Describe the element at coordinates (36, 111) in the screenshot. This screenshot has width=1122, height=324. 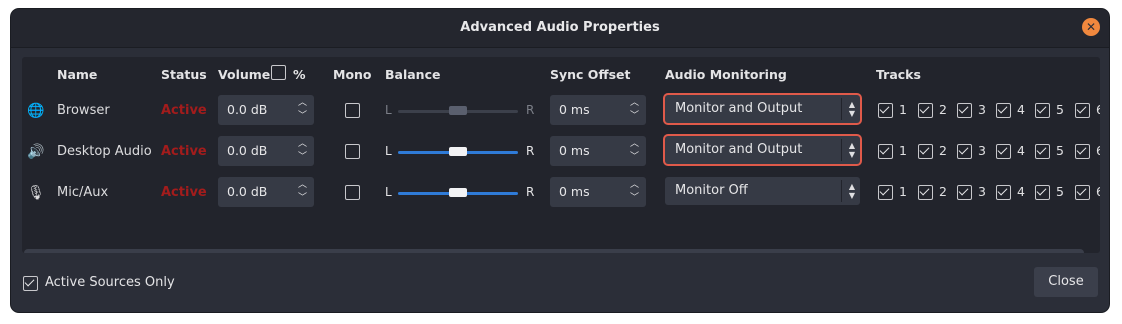
I see `globe-icon: 🌐` at that location.